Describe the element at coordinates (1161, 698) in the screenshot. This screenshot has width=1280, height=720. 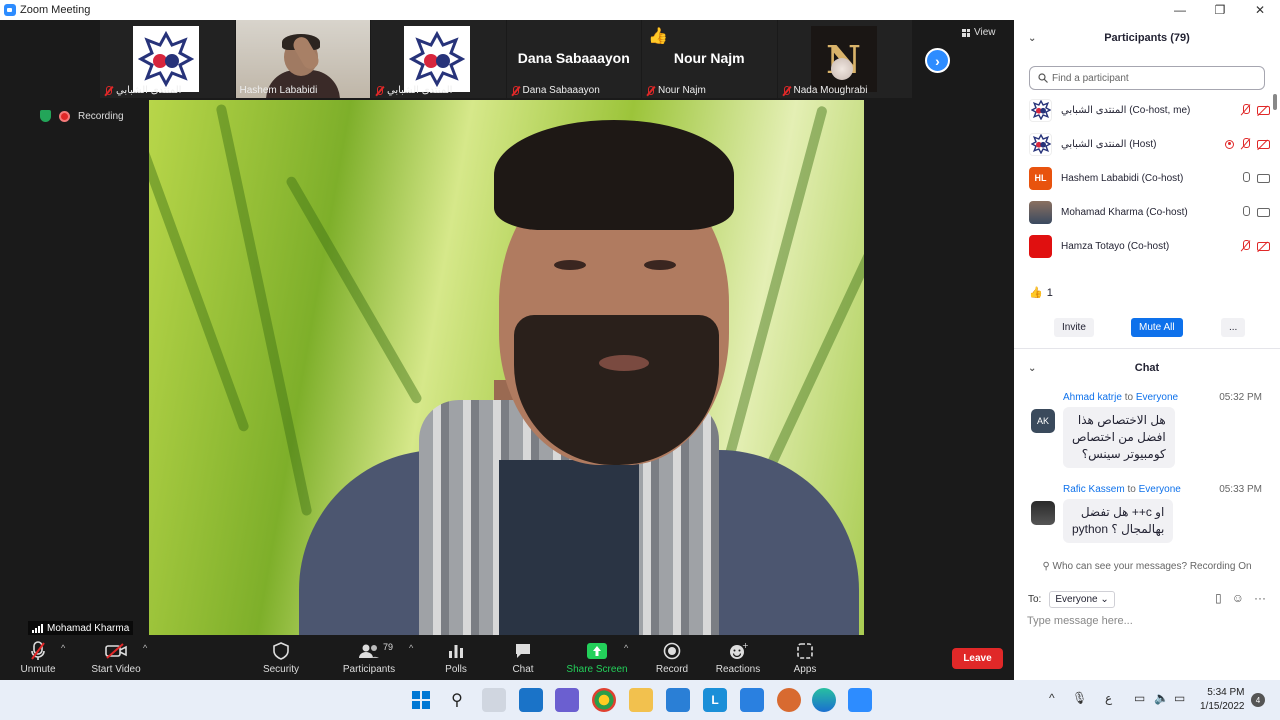
I see `volume-icon: 🔈` at that location.